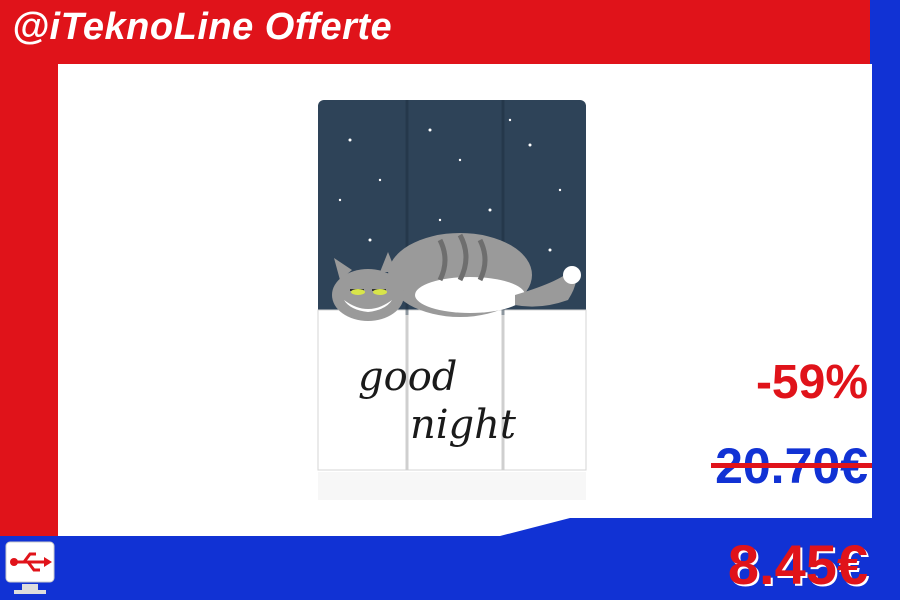  What do you see at coordinates (797, 564) in the screenshot?
I see `new-price: 8.45€` at bounding box center [797, 564].